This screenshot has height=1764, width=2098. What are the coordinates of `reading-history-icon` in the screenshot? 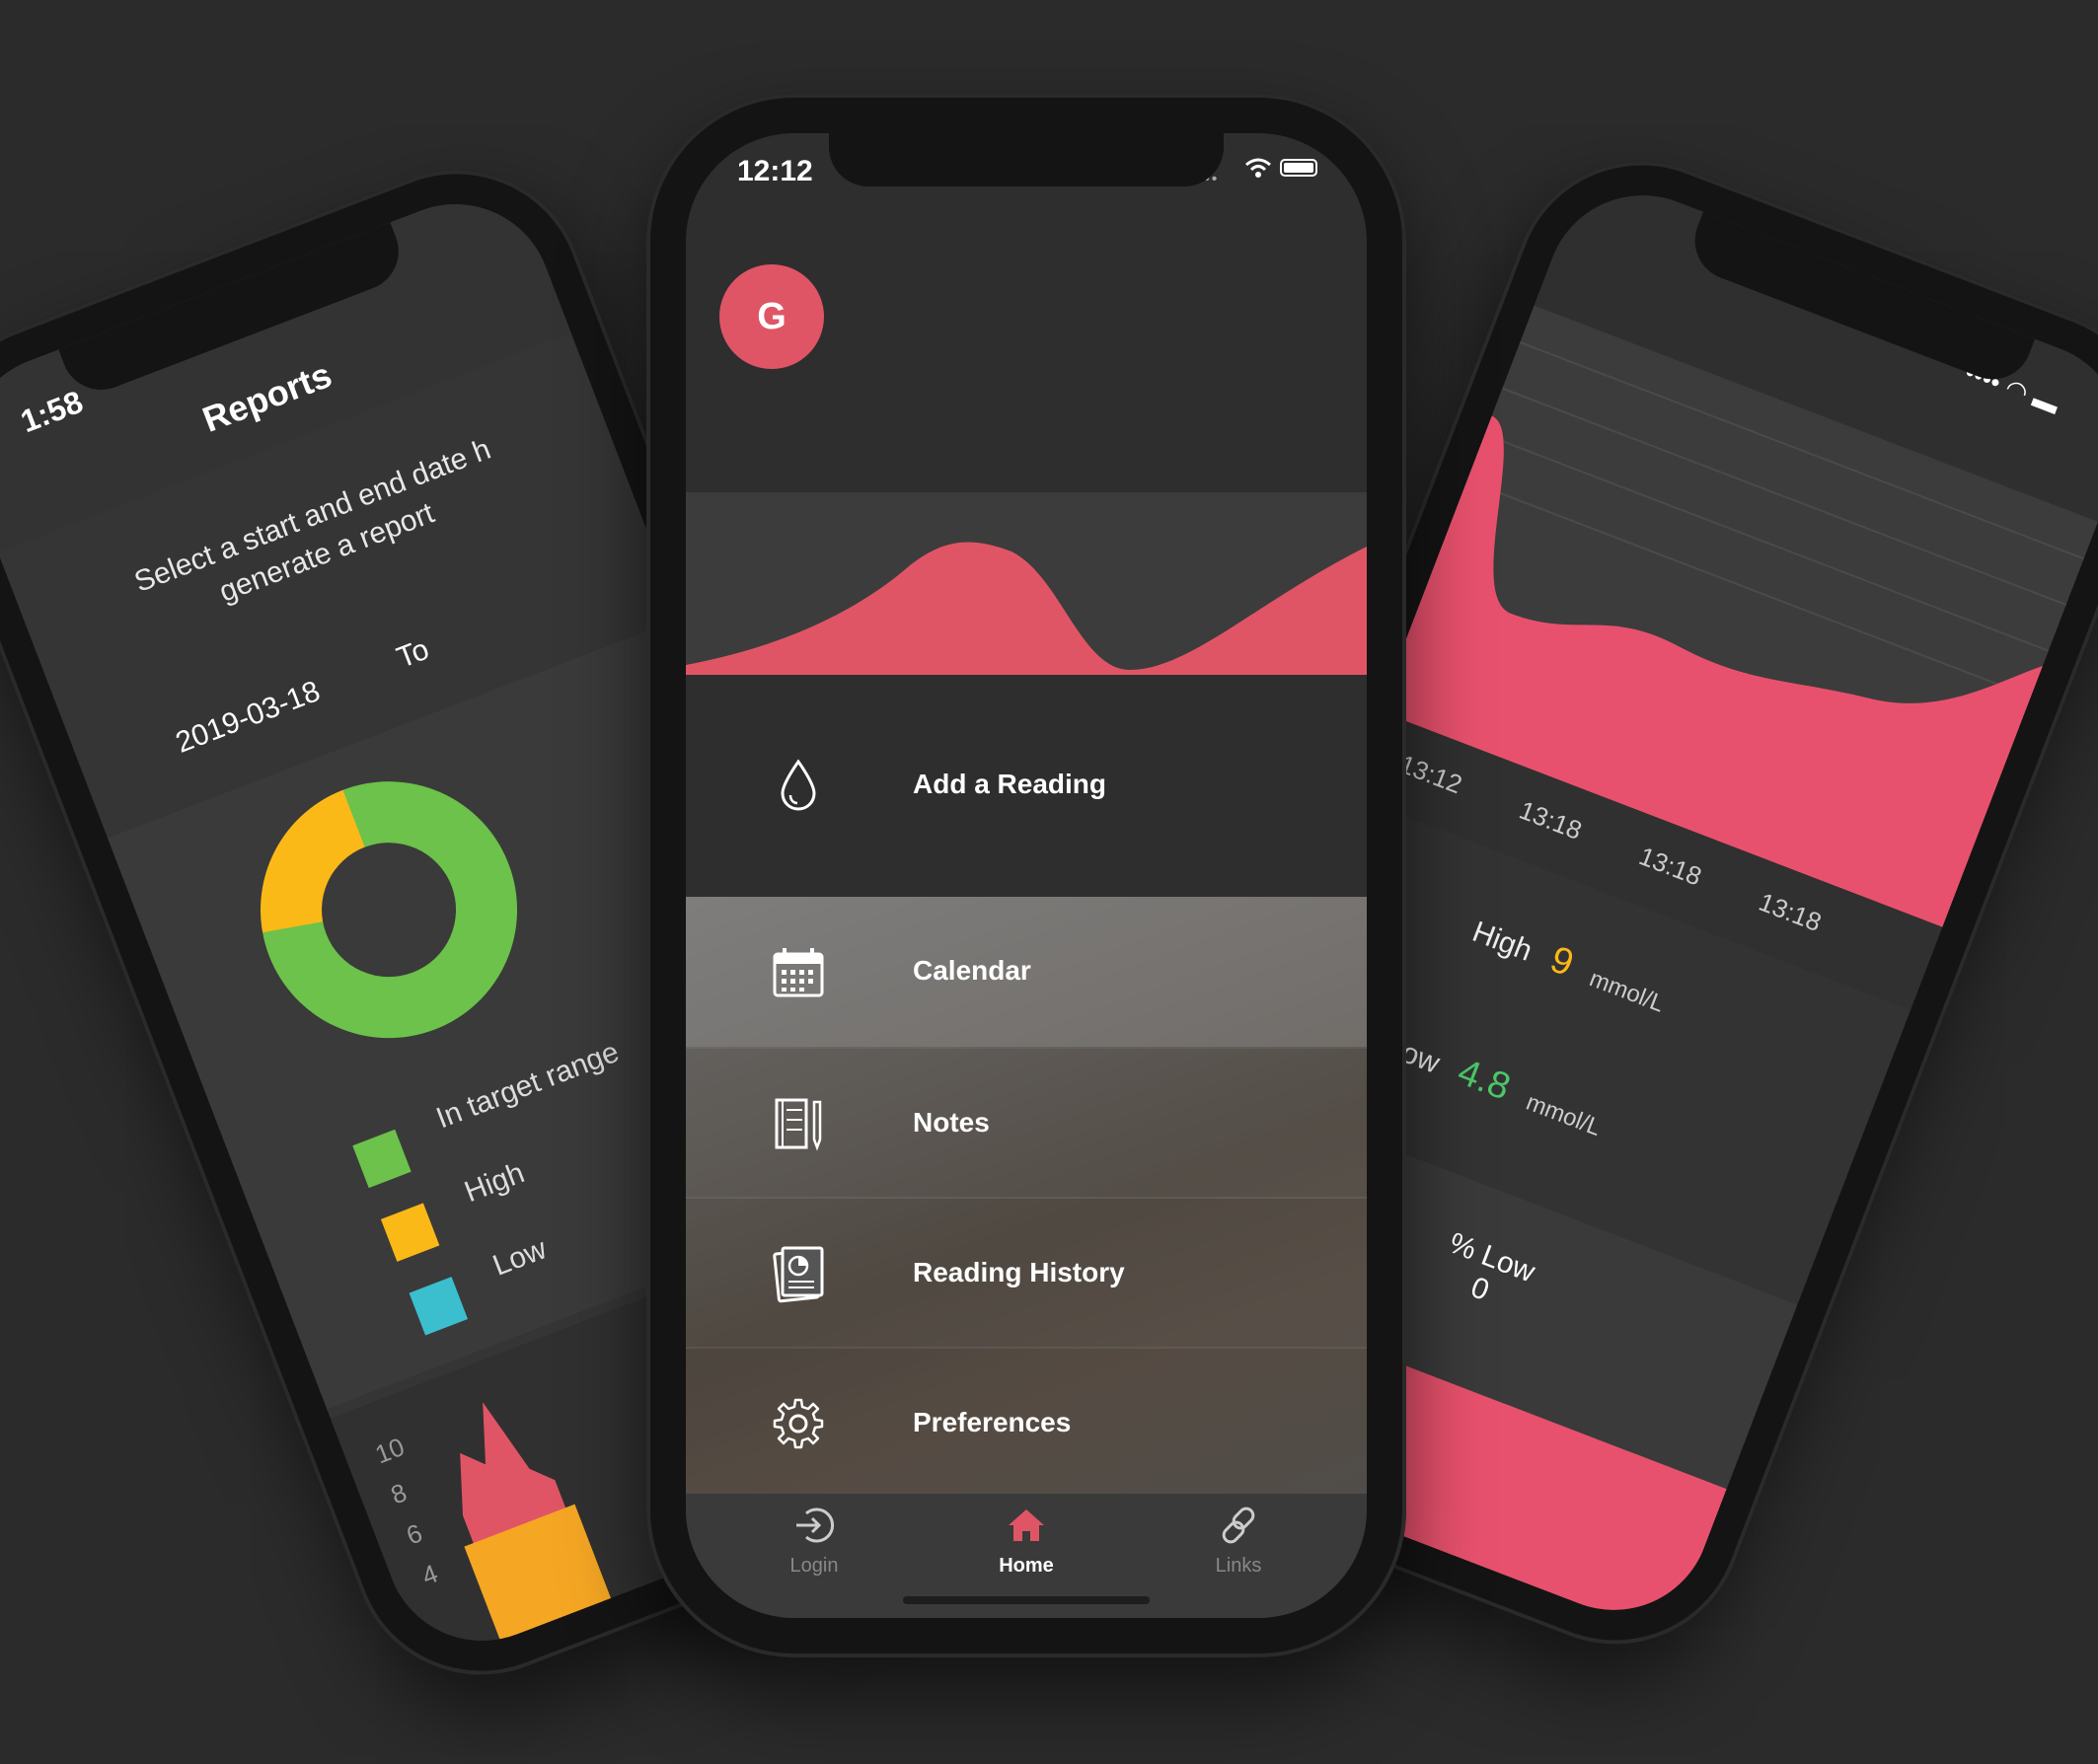 It's located at (798, 1274).